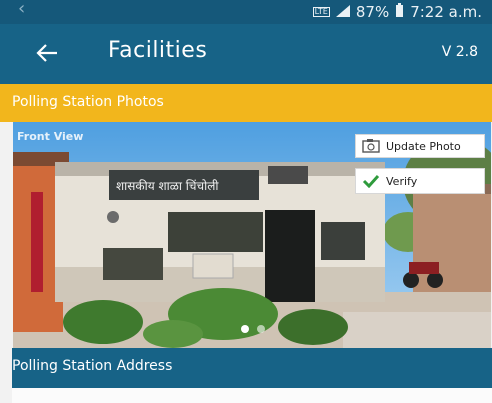 This screenshot has width=492, height=403. What do you see at coordinates (92, 366) in the screenshot?
I see `address-section-title: Polling Station Address` at bounding box center [92, 366].